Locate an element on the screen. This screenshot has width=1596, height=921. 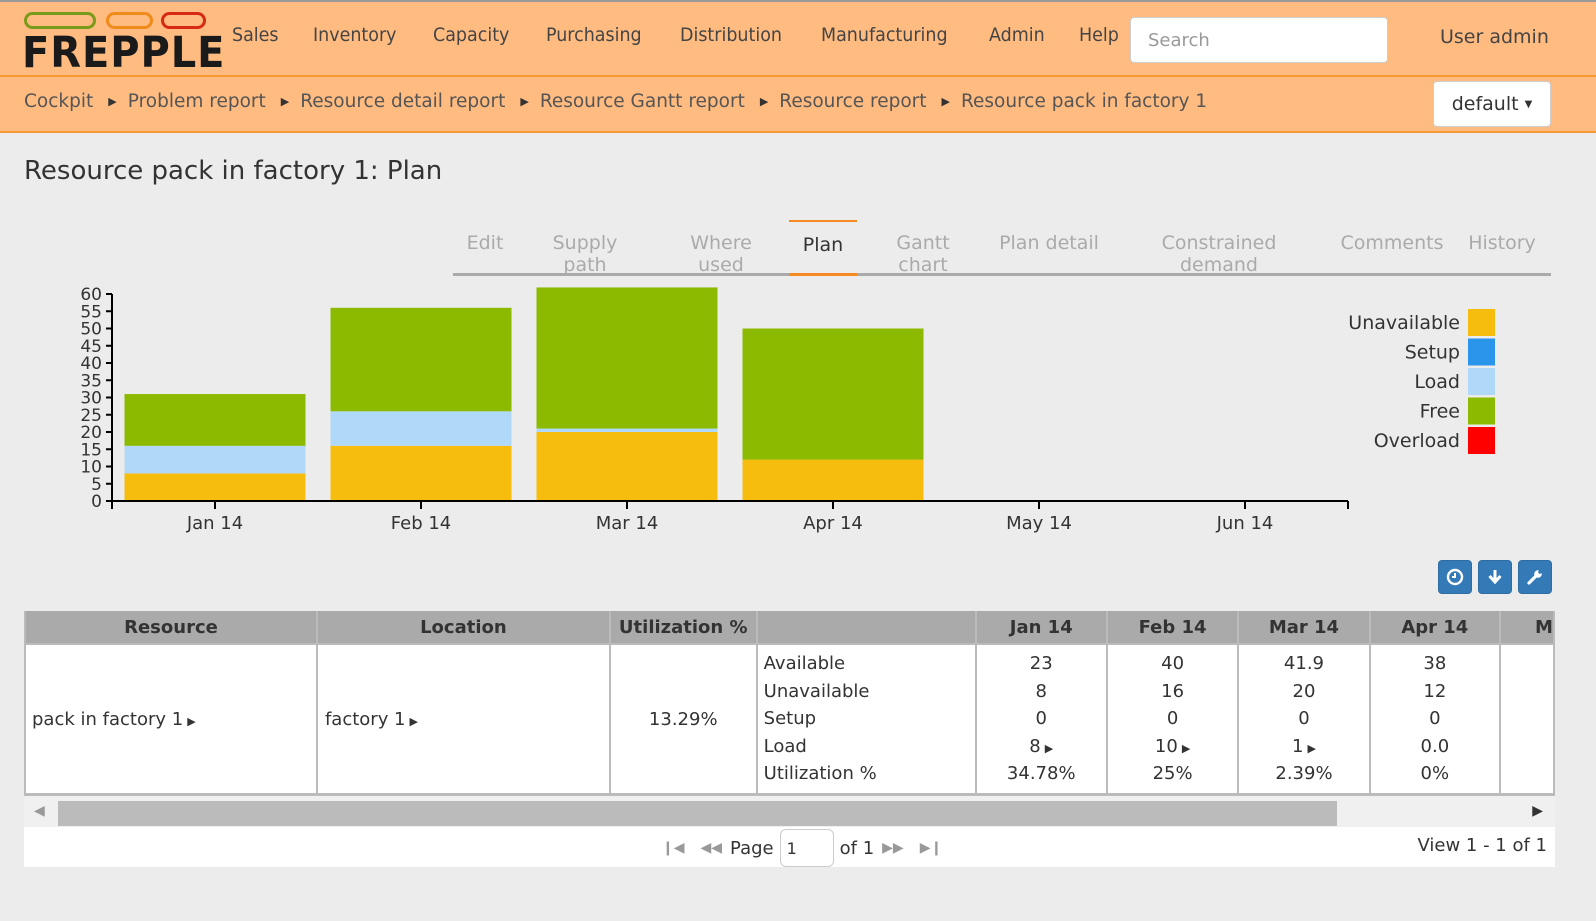
column-header-bucket: Feb 14 is located at coordinates (1172, 628).